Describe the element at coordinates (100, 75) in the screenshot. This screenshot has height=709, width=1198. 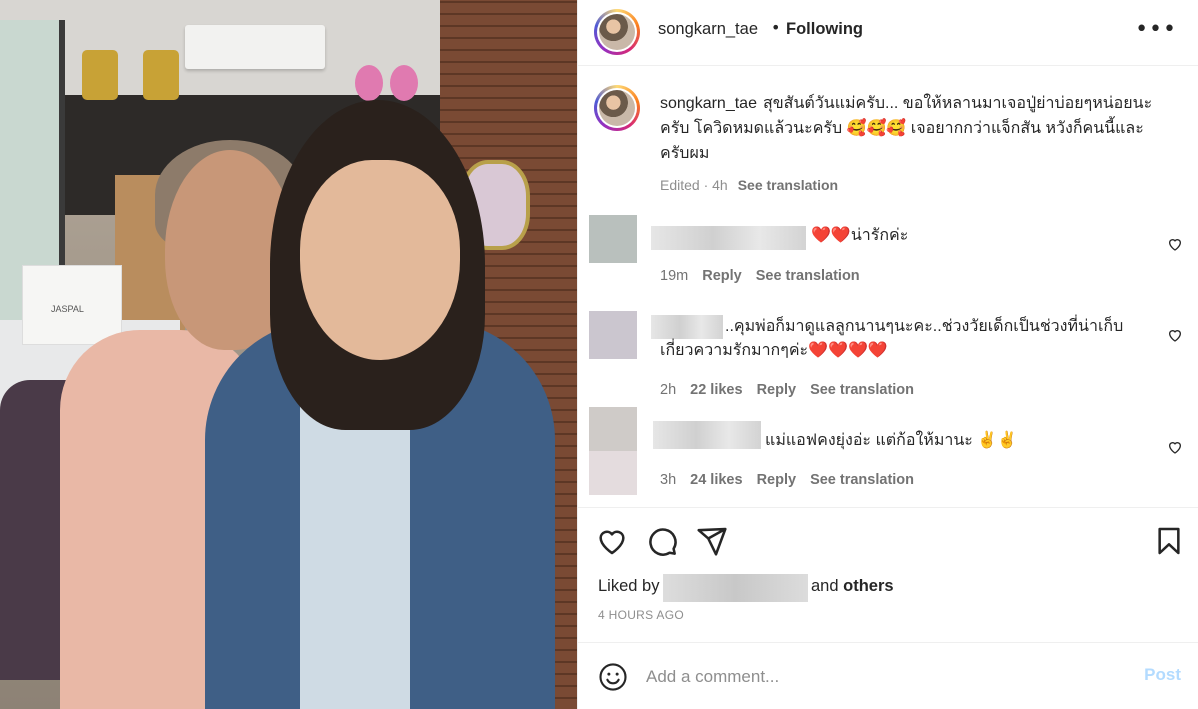
I see `photo-statue-left` at that location.